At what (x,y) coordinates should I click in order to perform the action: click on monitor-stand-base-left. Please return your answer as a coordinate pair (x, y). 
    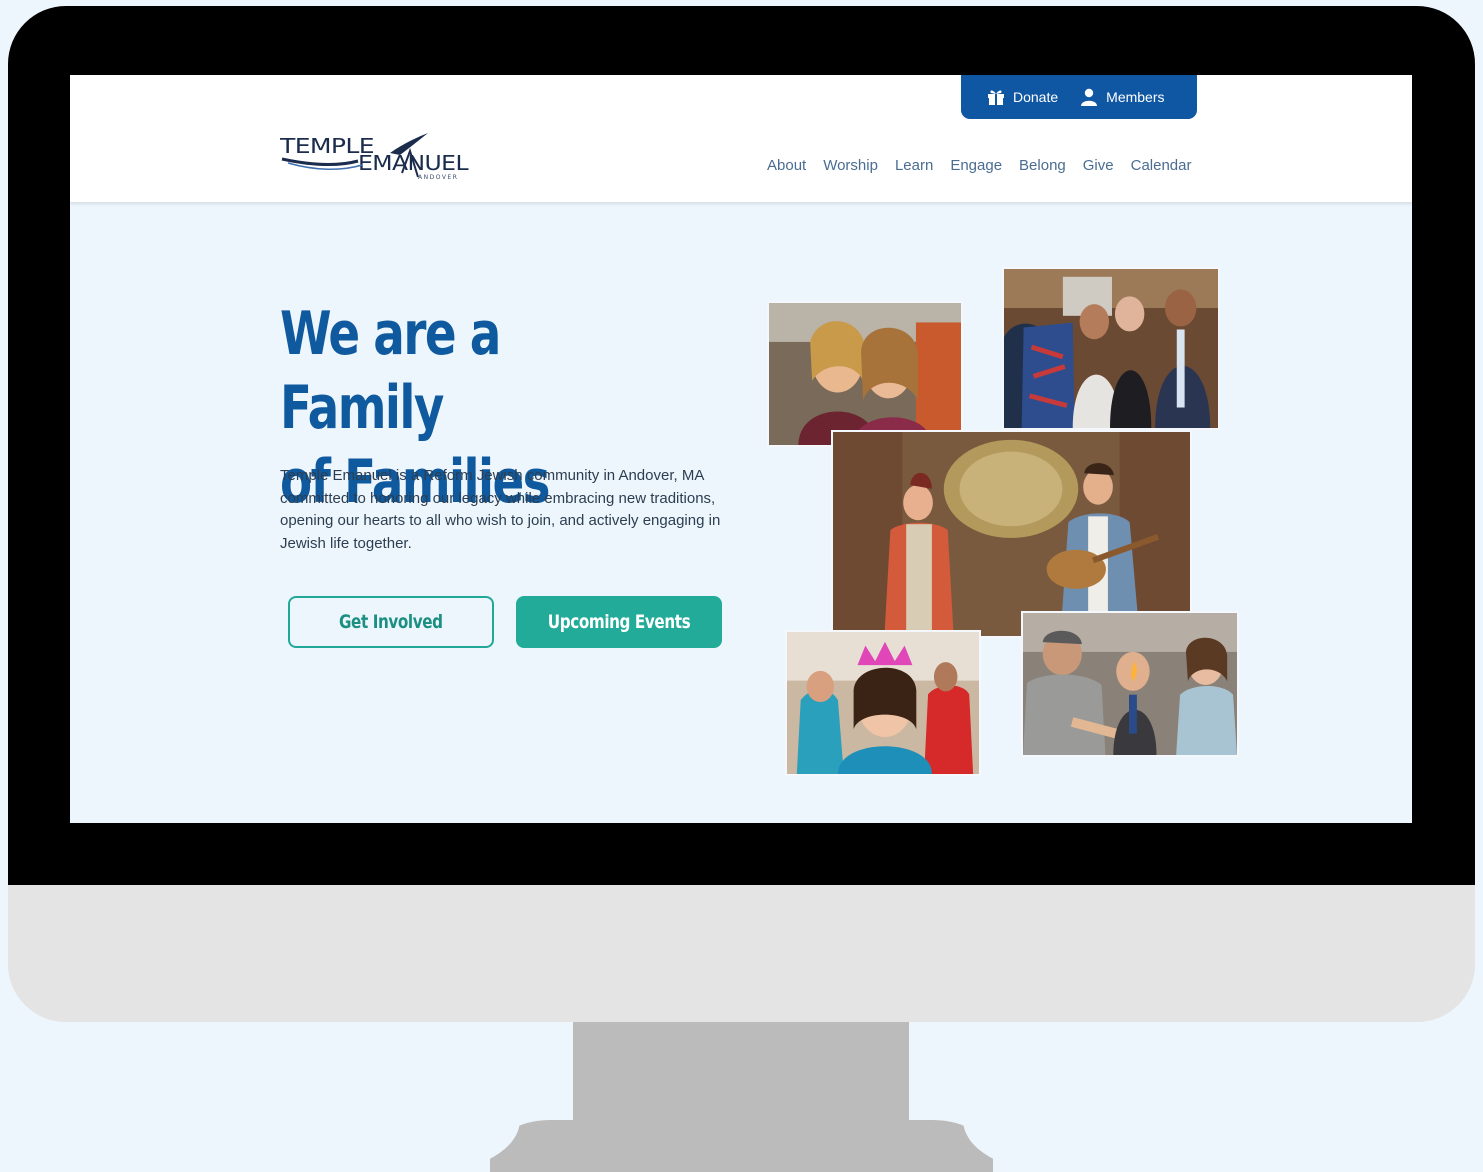
    Looking at the image, I should click on (505, 1146).